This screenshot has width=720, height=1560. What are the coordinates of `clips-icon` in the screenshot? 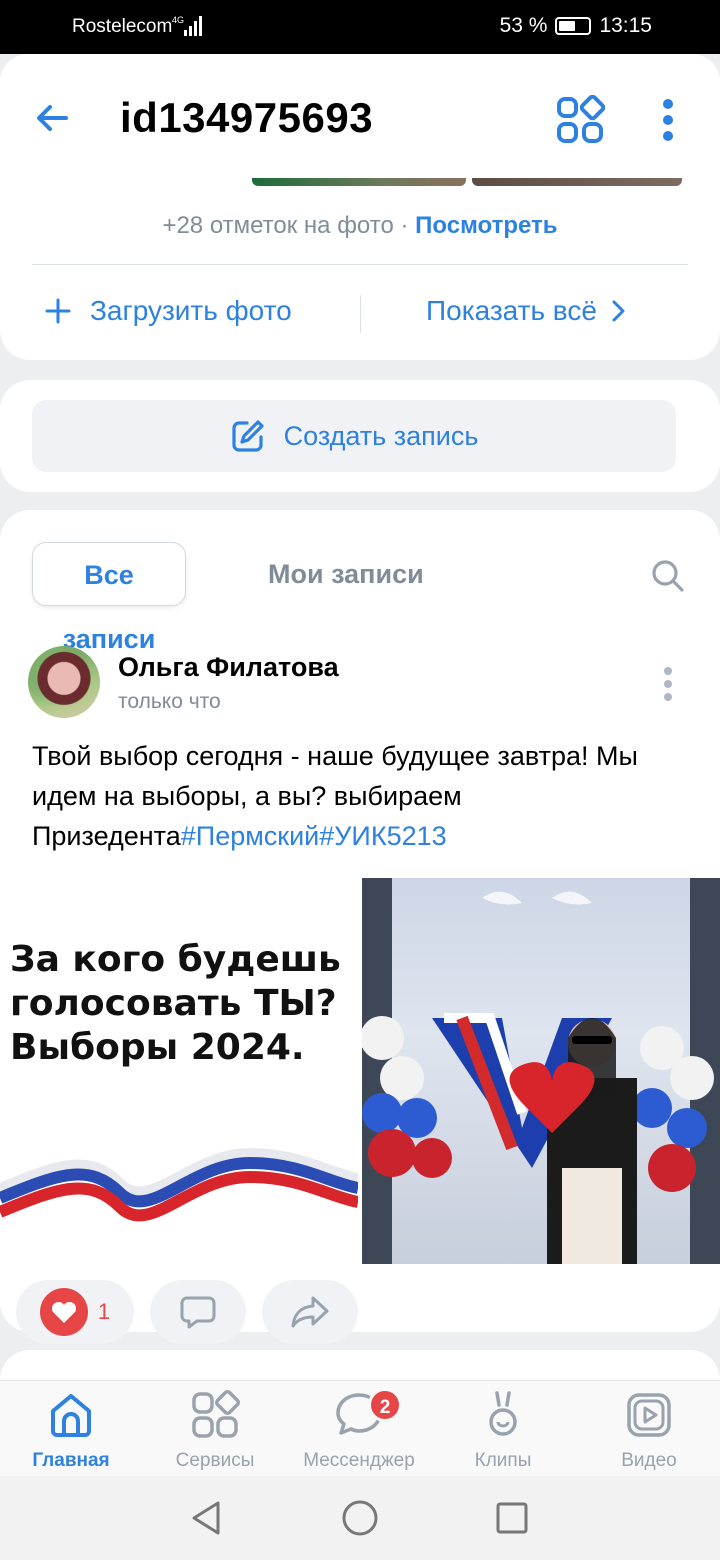 It's located at (503, 1413).